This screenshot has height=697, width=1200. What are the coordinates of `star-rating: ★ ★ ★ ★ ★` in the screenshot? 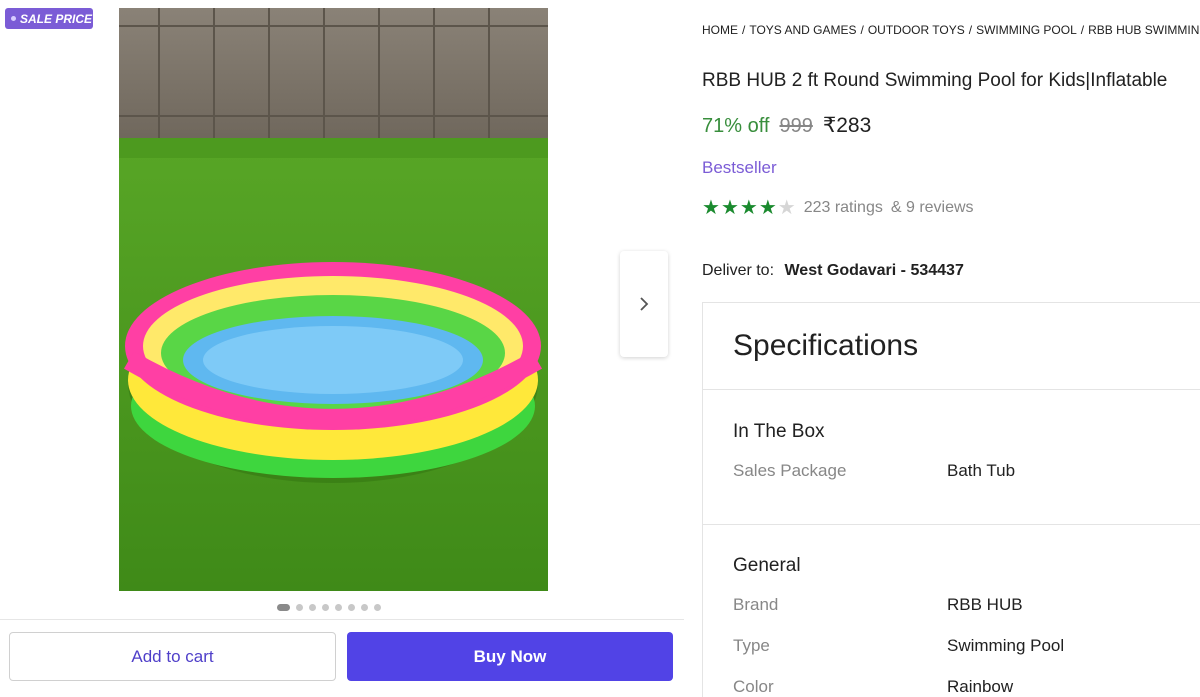 It's located at (749, 208).